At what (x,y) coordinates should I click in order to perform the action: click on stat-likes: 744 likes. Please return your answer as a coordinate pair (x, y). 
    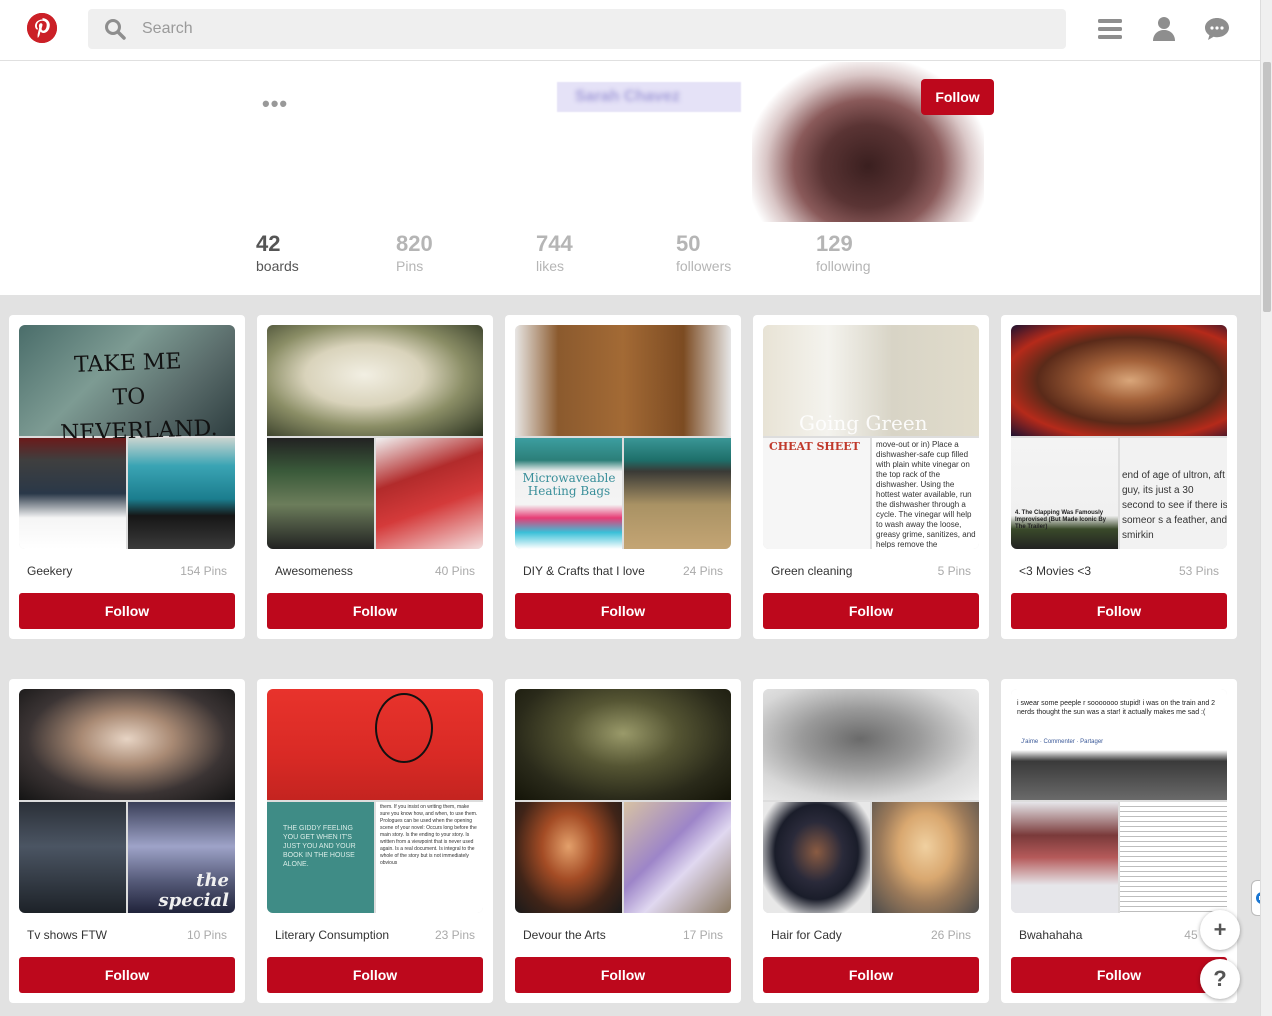
    Looking at the image, I should click on (606, 253).